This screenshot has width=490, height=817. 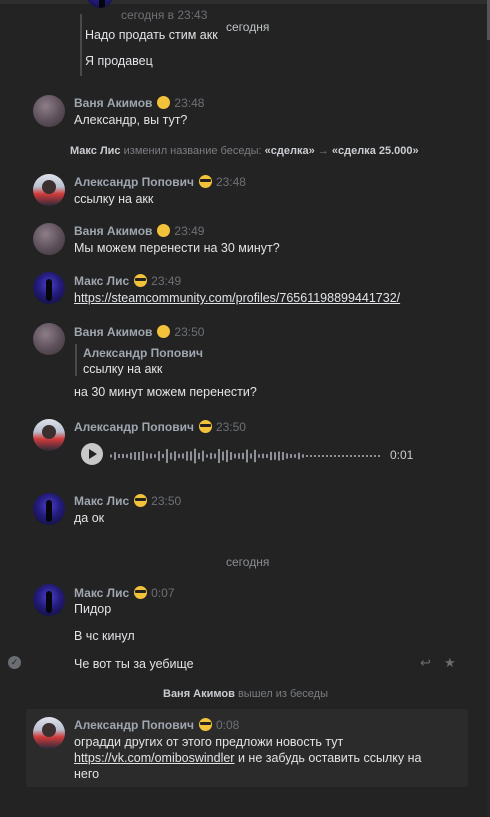 I want to click on check-icon: ✓, so click(x=14, y=662).